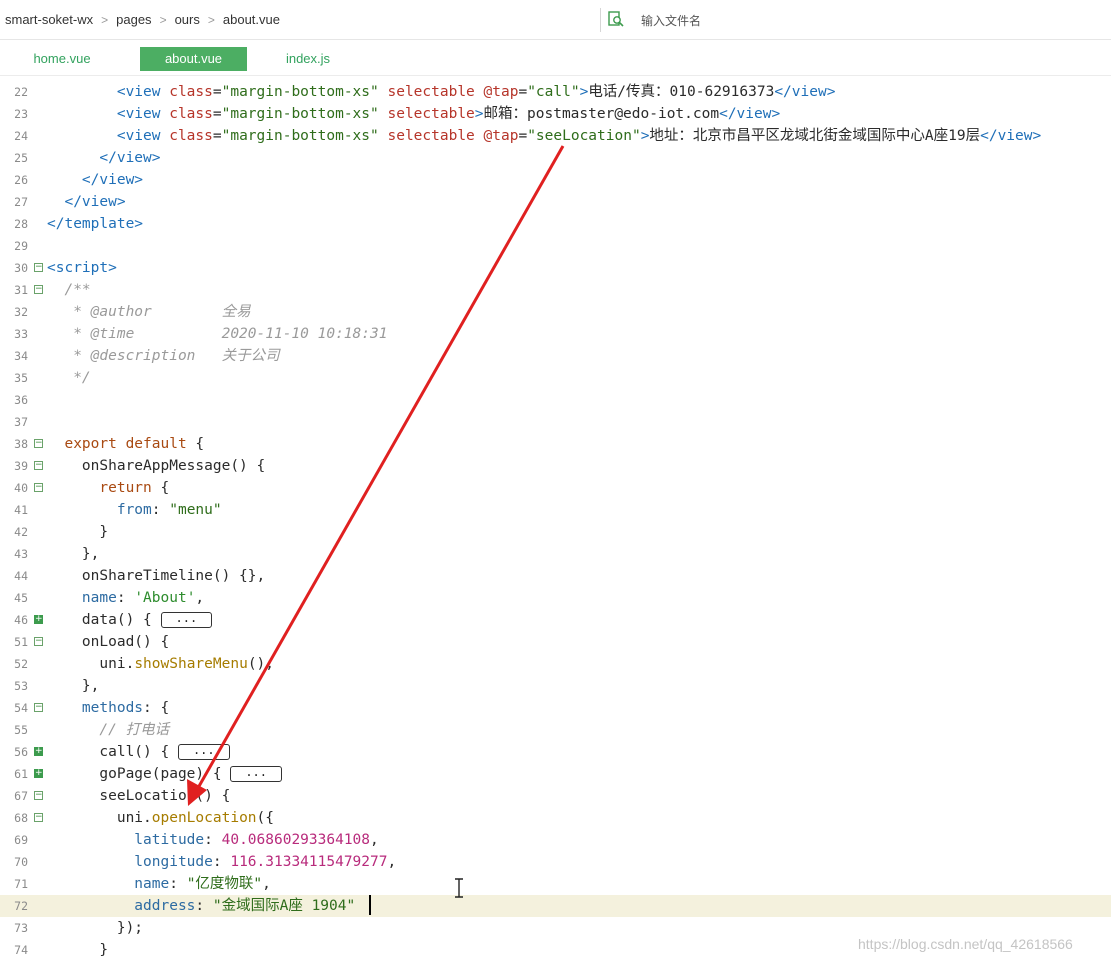  Describe the element at coordinates (555, 884) in the screenshot. I see `code-line: 71 name: "亿度物联",` at that location.